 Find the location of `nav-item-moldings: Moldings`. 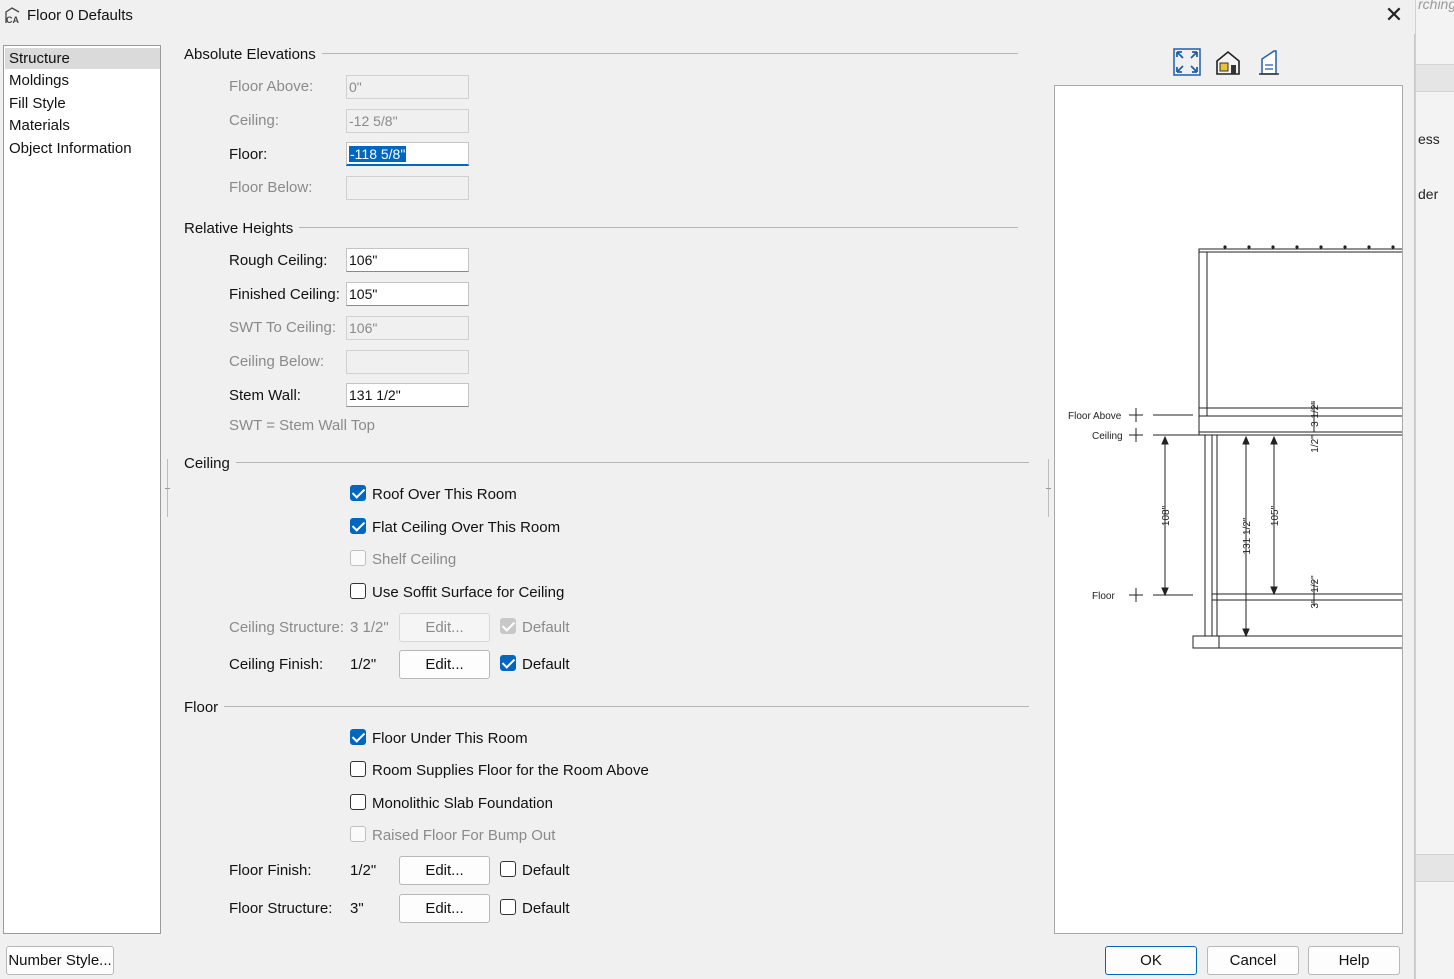

nav-item-moldings: Moldings is located at coordinates (82, 80).